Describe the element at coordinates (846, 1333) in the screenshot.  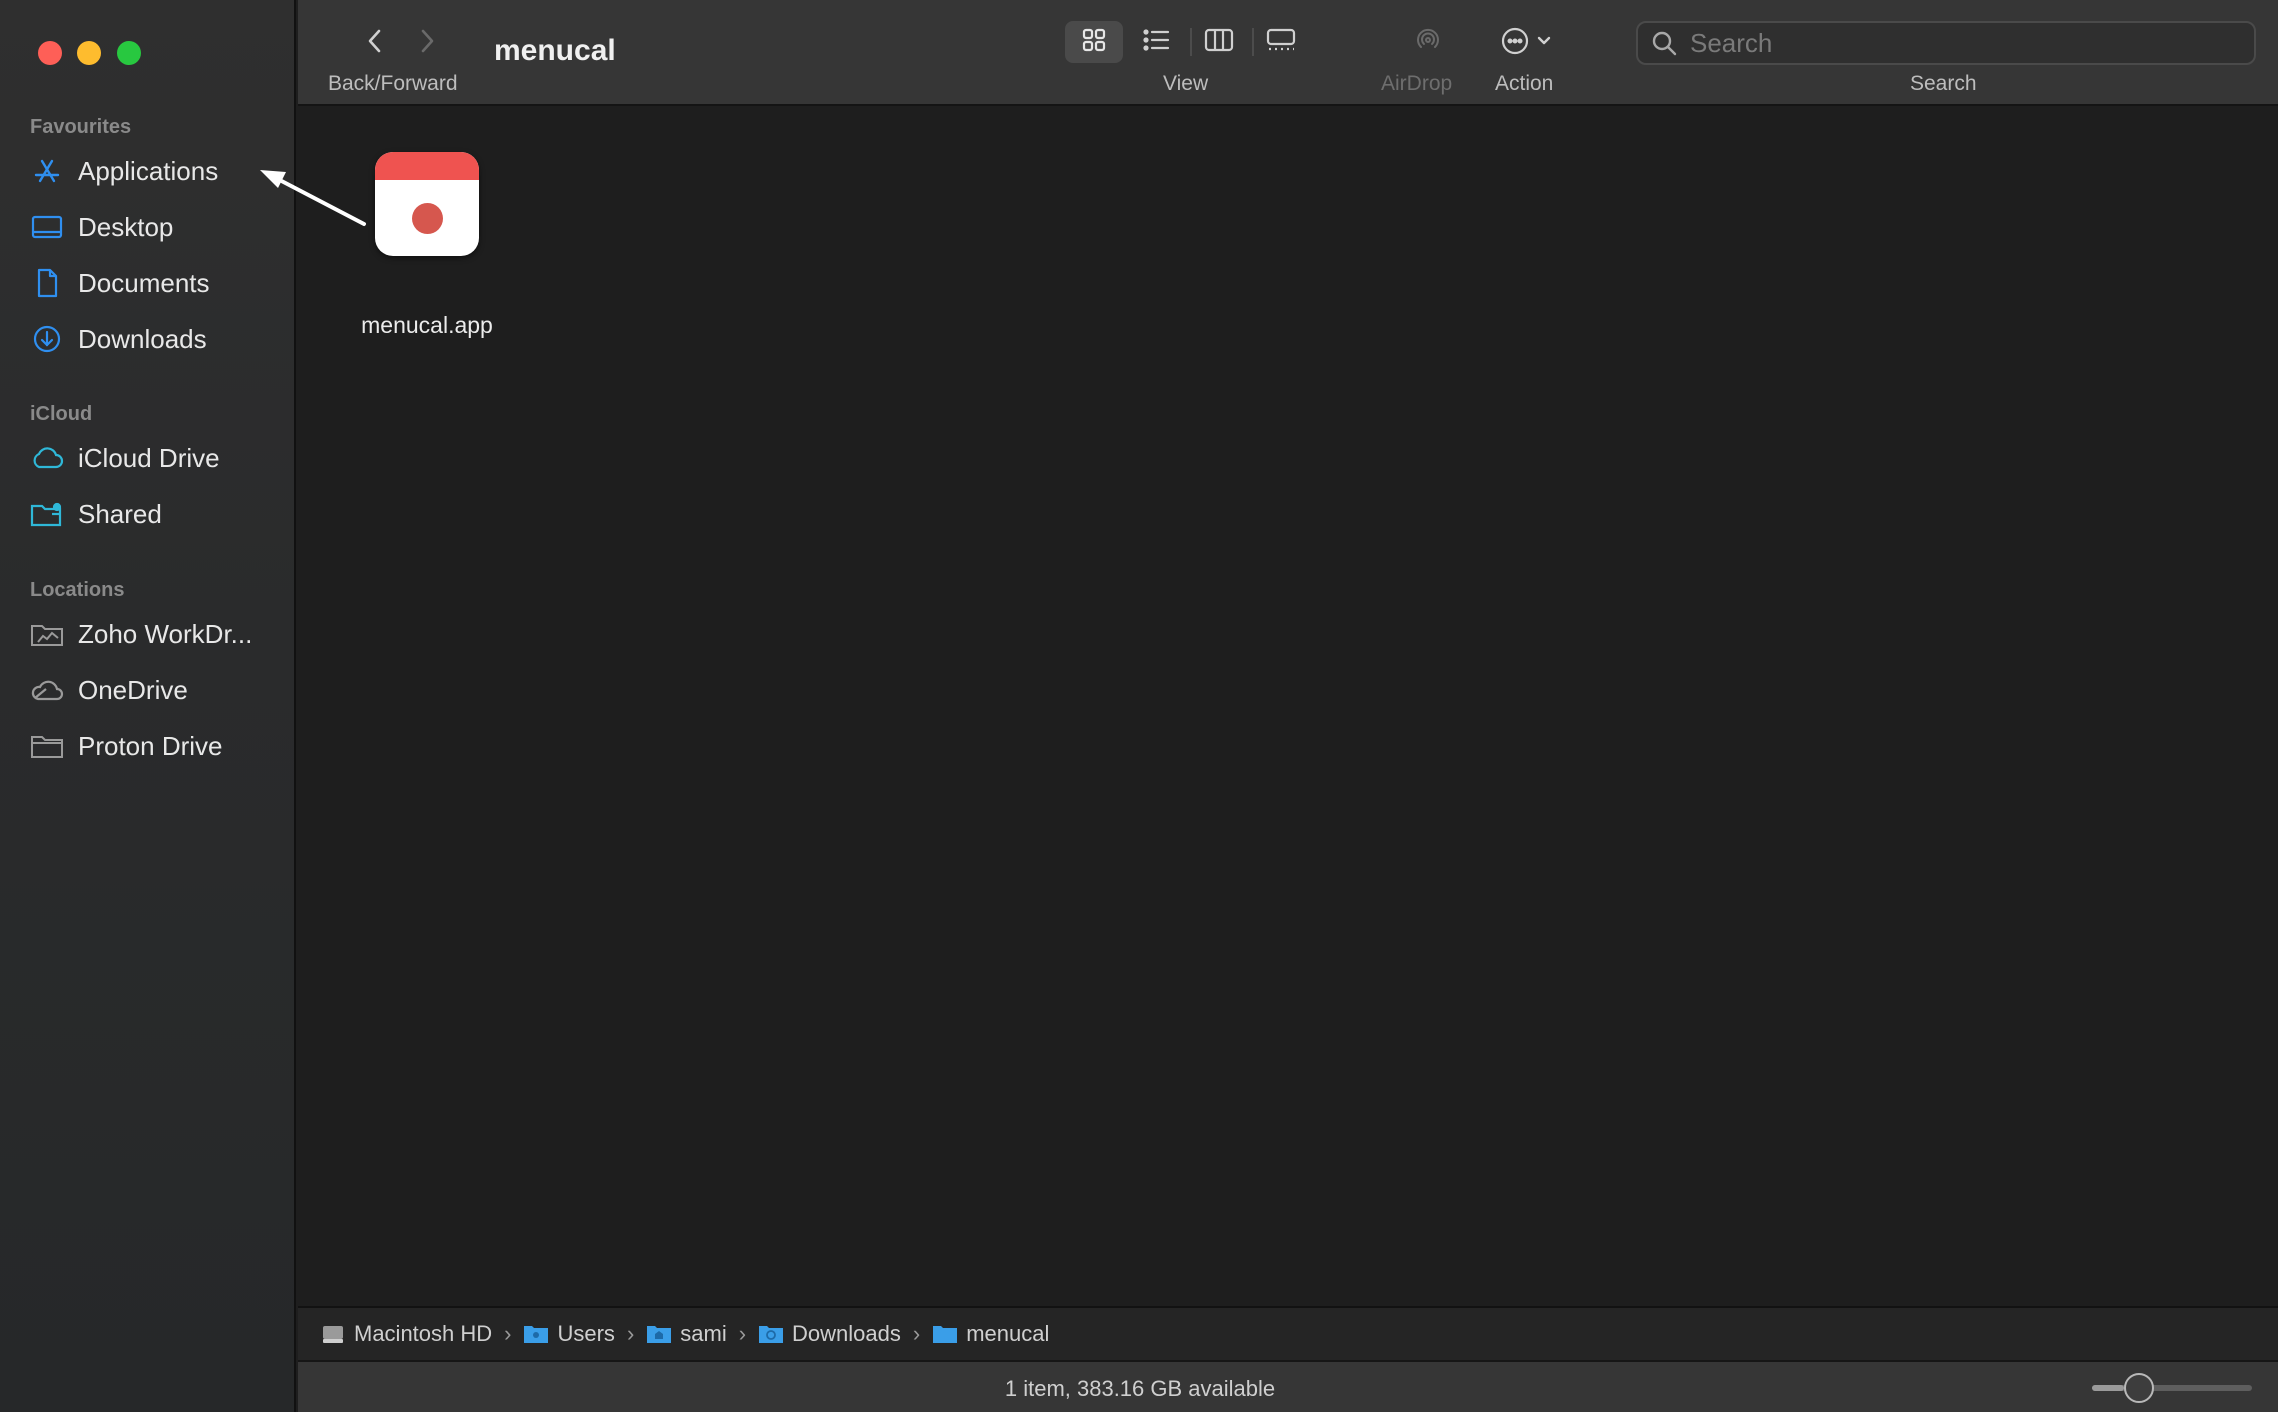
I see `path-crumb-label: Downloads` at that location.